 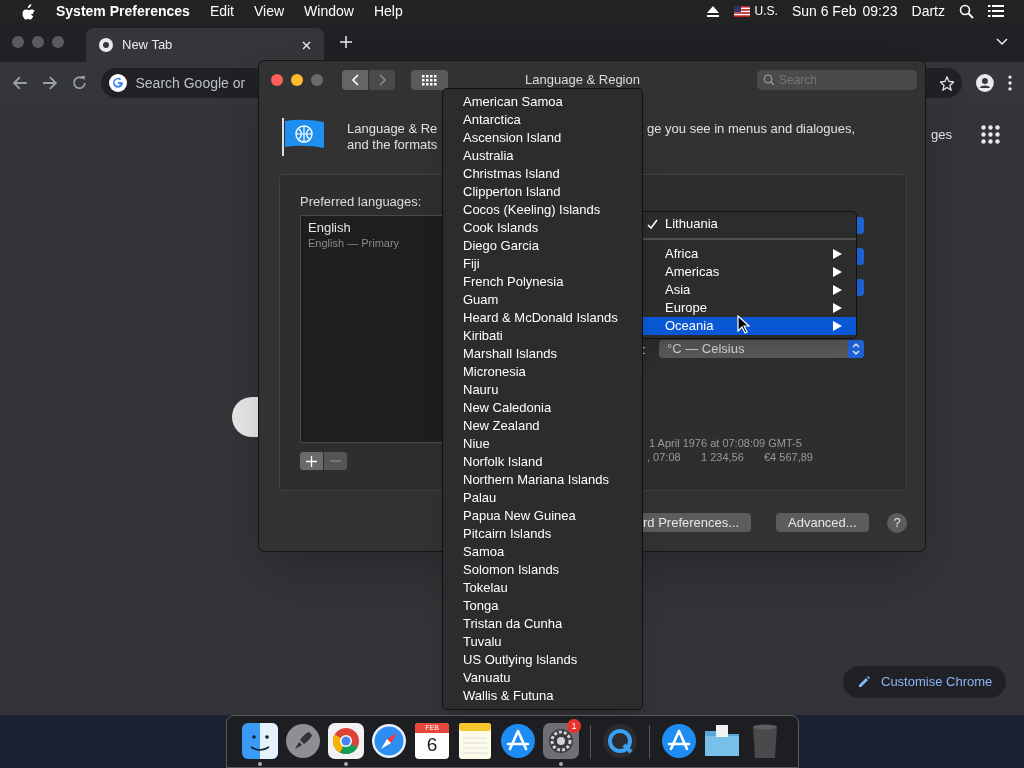 I want to click on pencil-icon, so click(x=864, y=682).